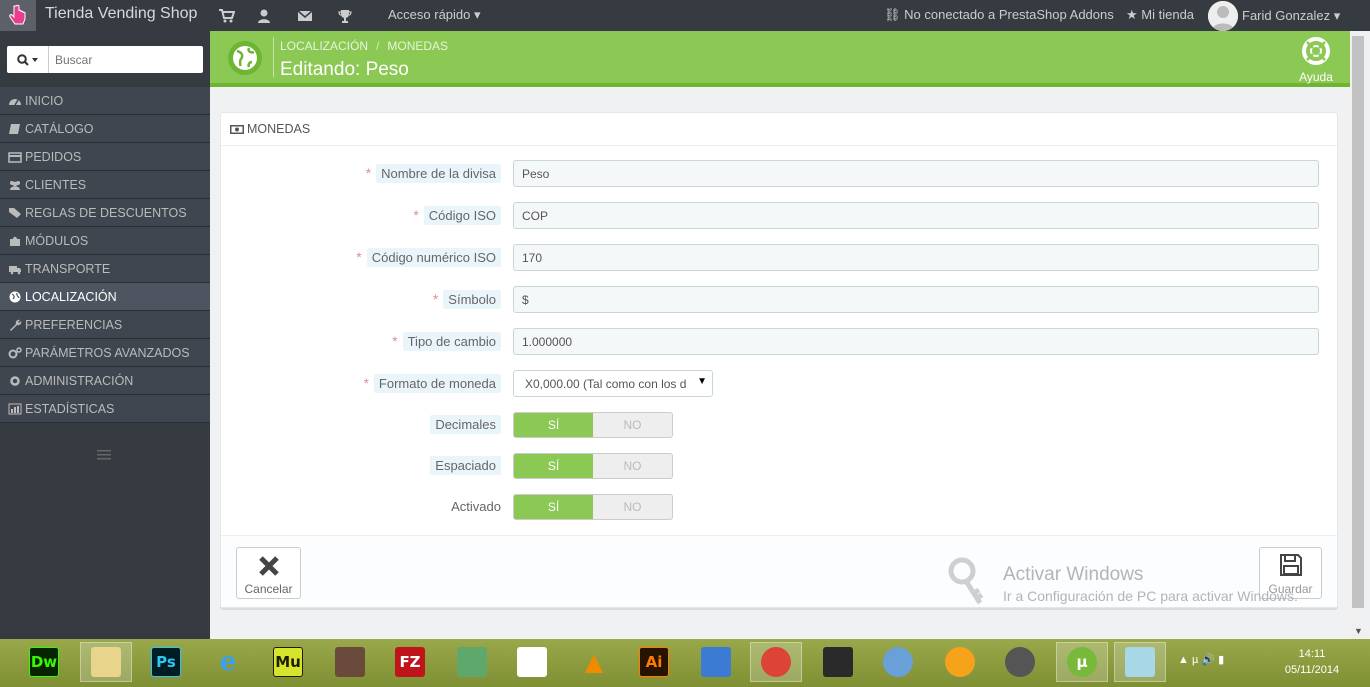  Describe the element at coordinates (417, 46) in the screenshot. I see `breadcrumb-item: MONEDAS` at that location.